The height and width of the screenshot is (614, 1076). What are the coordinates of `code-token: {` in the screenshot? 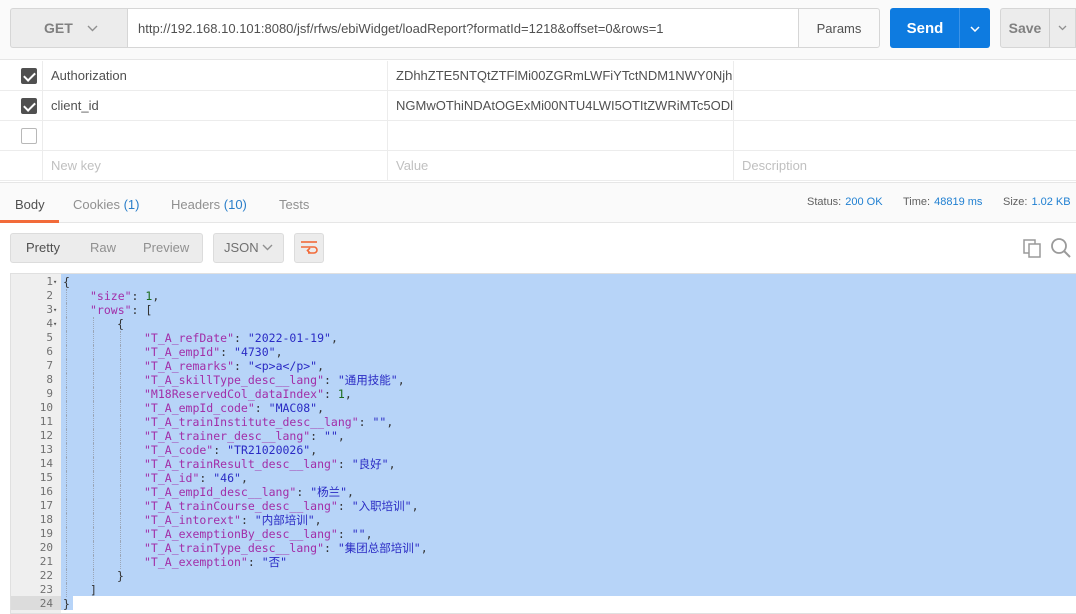 It's located at (66, 282).